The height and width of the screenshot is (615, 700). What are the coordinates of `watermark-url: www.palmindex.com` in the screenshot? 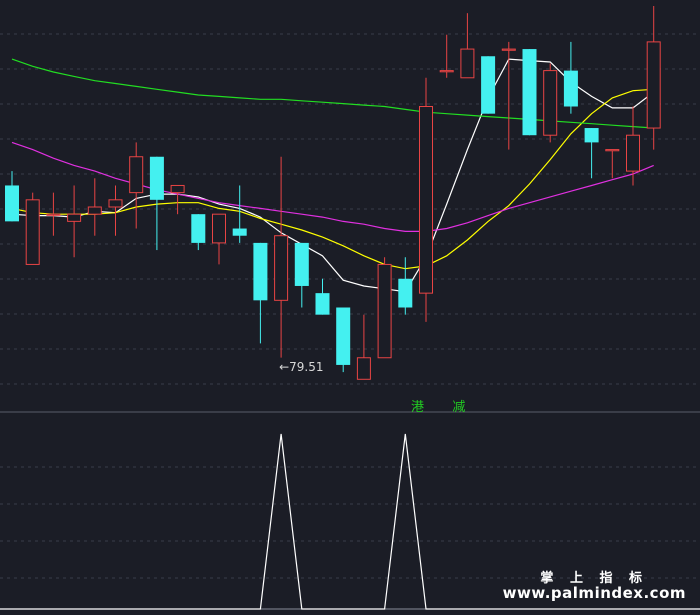 It's located at (594, 593).